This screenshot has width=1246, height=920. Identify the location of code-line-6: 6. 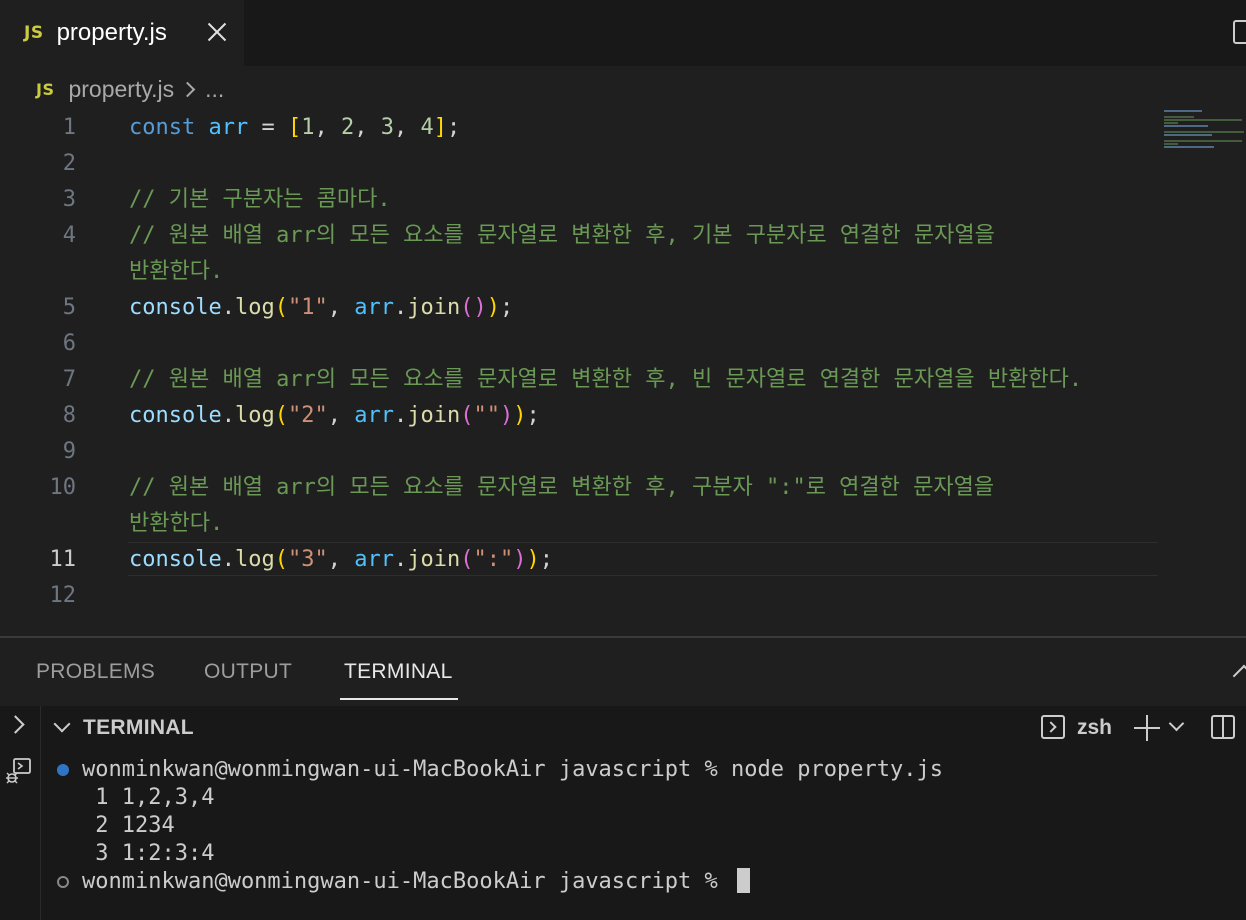
(580, 344).